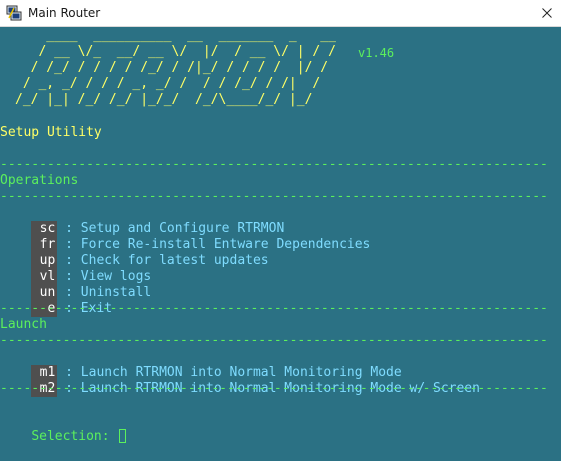  I want to click on operations-heading: Operations, so click(39, 180).